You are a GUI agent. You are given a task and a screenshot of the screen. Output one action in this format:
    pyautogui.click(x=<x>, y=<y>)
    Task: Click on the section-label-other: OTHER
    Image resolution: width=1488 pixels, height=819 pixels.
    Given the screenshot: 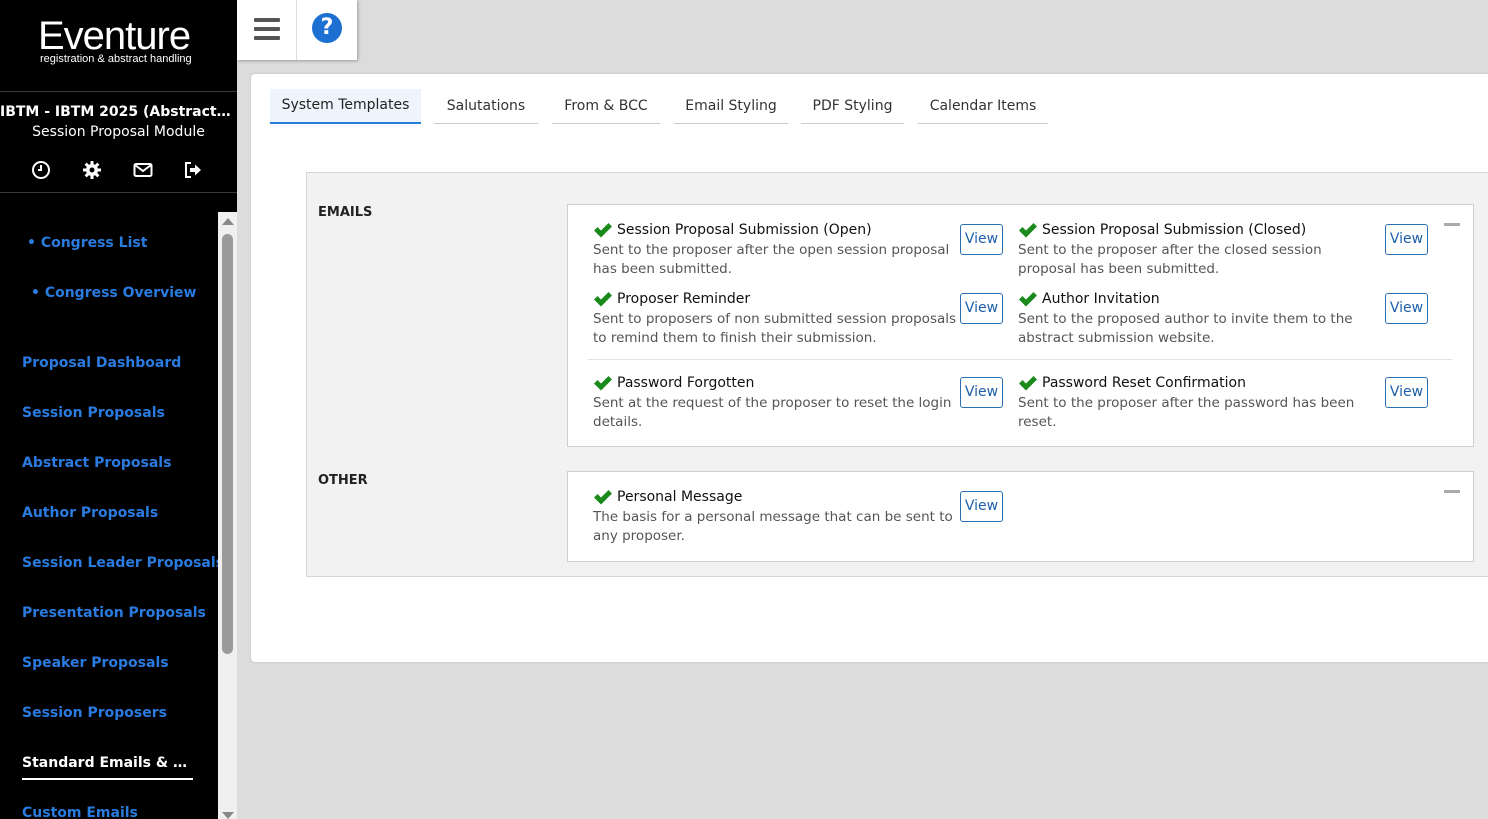 What is the action you would take?
    pyautogui.click(x=343, y=480)
    